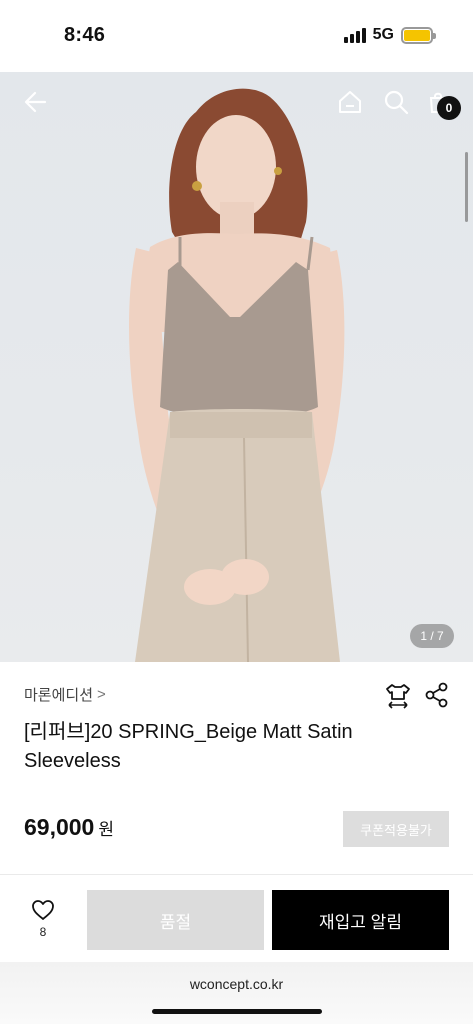 Image resolution: width=473 pixels, height=1024 pixels. What do you see at coordinates (43, 932) in the screenshot?
I see `like-count: 8` at bounding box center [43, 932].